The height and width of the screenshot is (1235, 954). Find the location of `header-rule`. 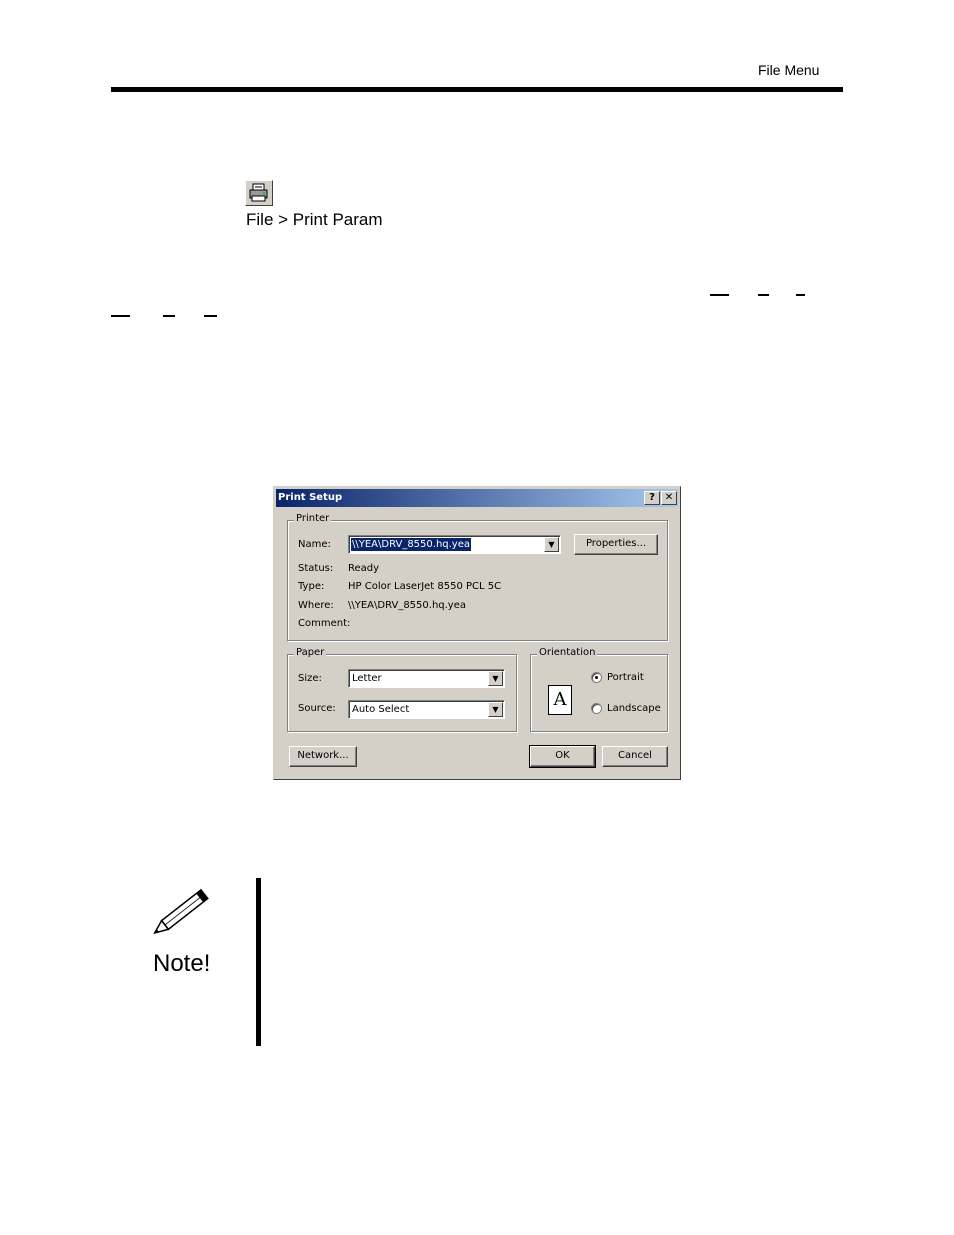

header-rule is located at coordinates (477, 89).